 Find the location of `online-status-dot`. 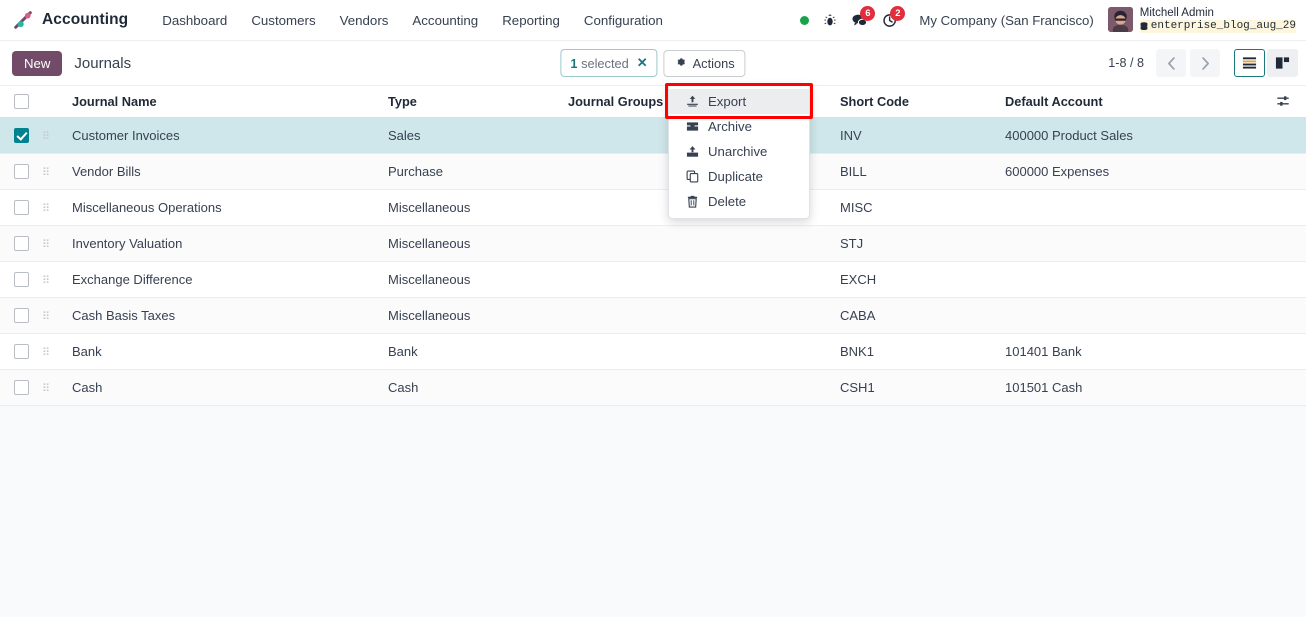

online-status-dot is located at coordinates (804, 20).